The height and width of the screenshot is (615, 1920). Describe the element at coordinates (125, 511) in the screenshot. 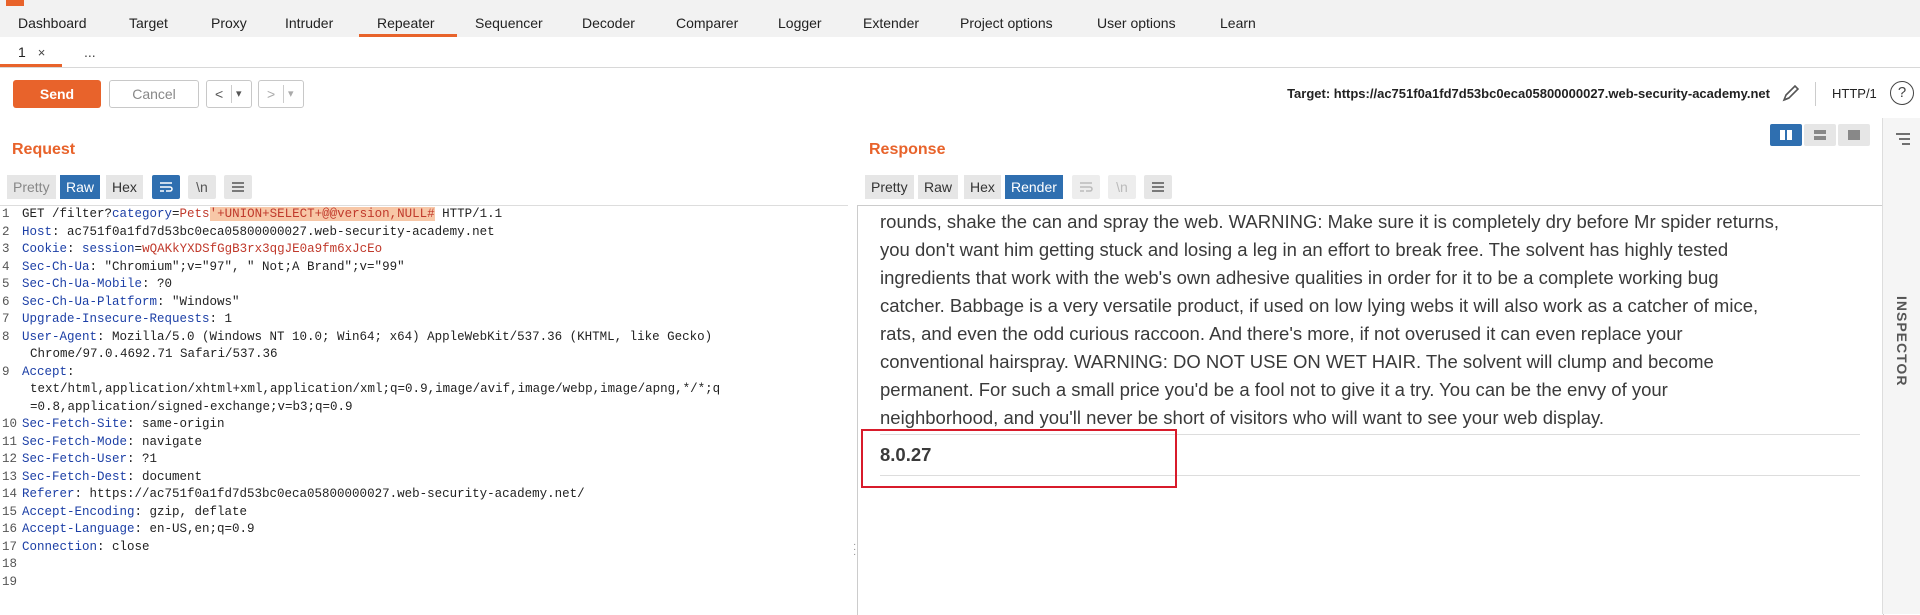

I see `request-line-15: 15 Accept-Encoding: gzip, deflate` at that location.